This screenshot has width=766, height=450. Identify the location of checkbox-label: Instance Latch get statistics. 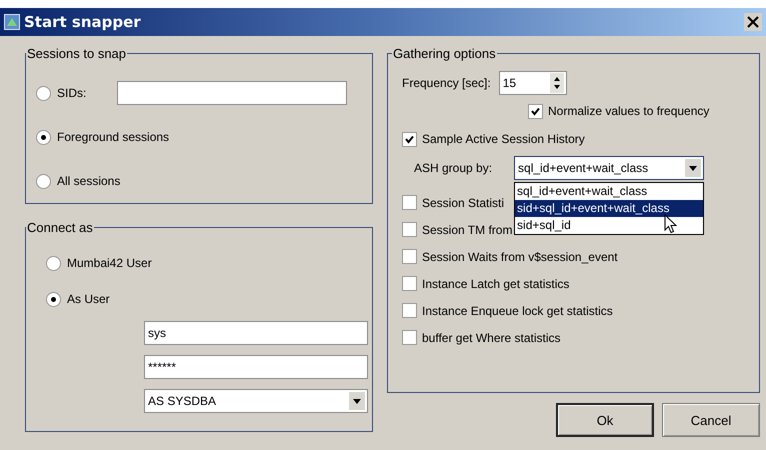
(496, 283).